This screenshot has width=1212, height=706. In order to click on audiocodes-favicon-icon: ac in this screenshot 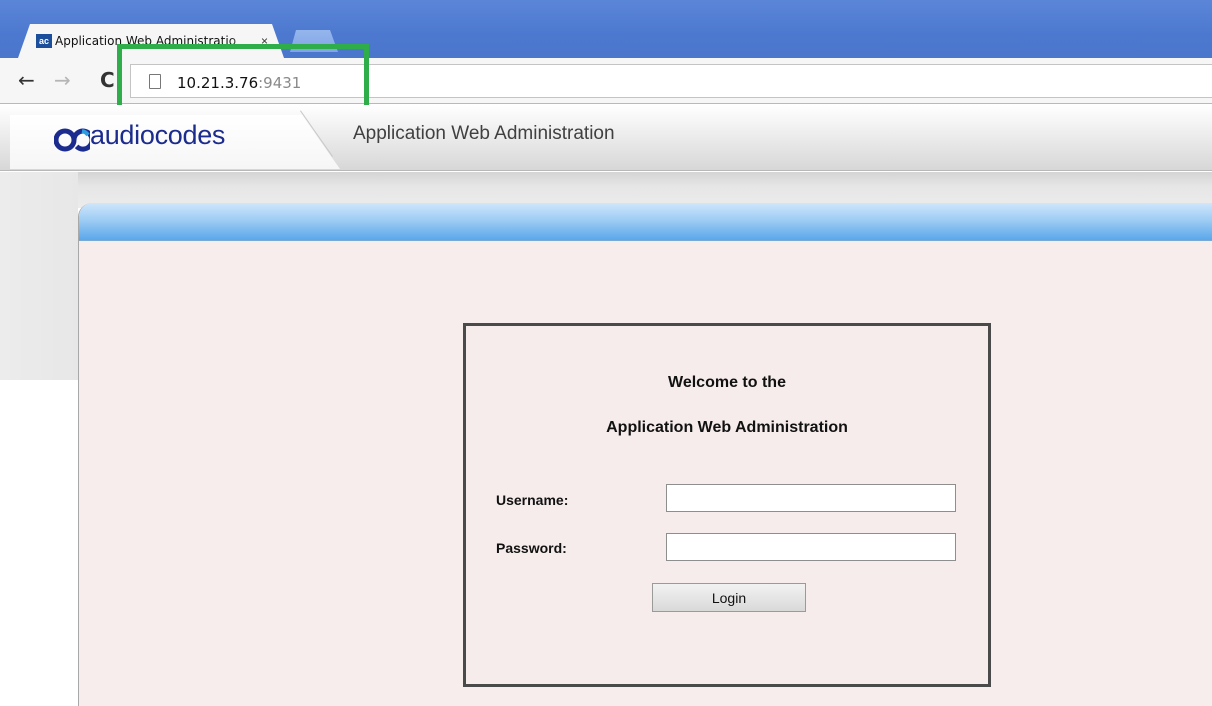, I will do `click(44, 41)`.